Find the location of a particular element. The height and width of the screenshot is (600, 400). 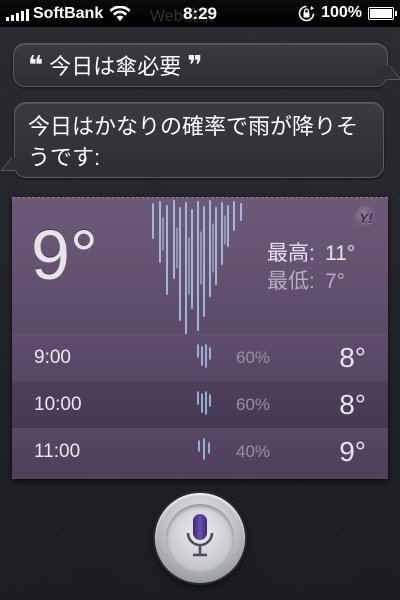

status-bar: SoftBank Web検索 8:29 100% is located at coordinates (200, 13).